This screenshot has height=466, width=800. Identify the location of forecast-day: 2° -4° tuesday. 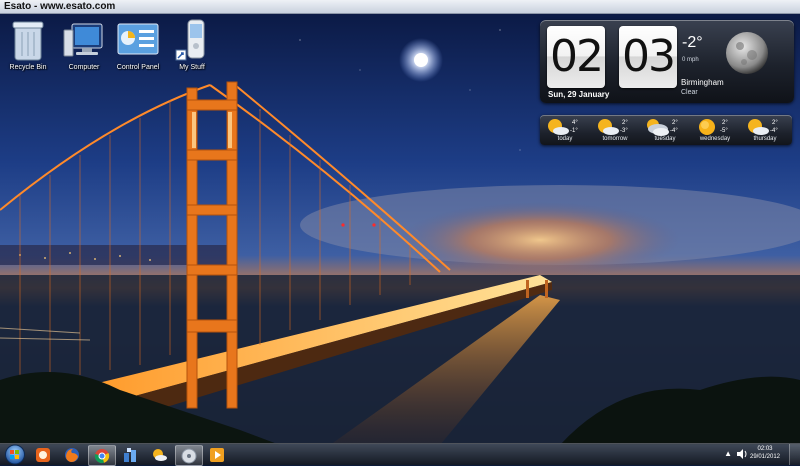
(665, 130).